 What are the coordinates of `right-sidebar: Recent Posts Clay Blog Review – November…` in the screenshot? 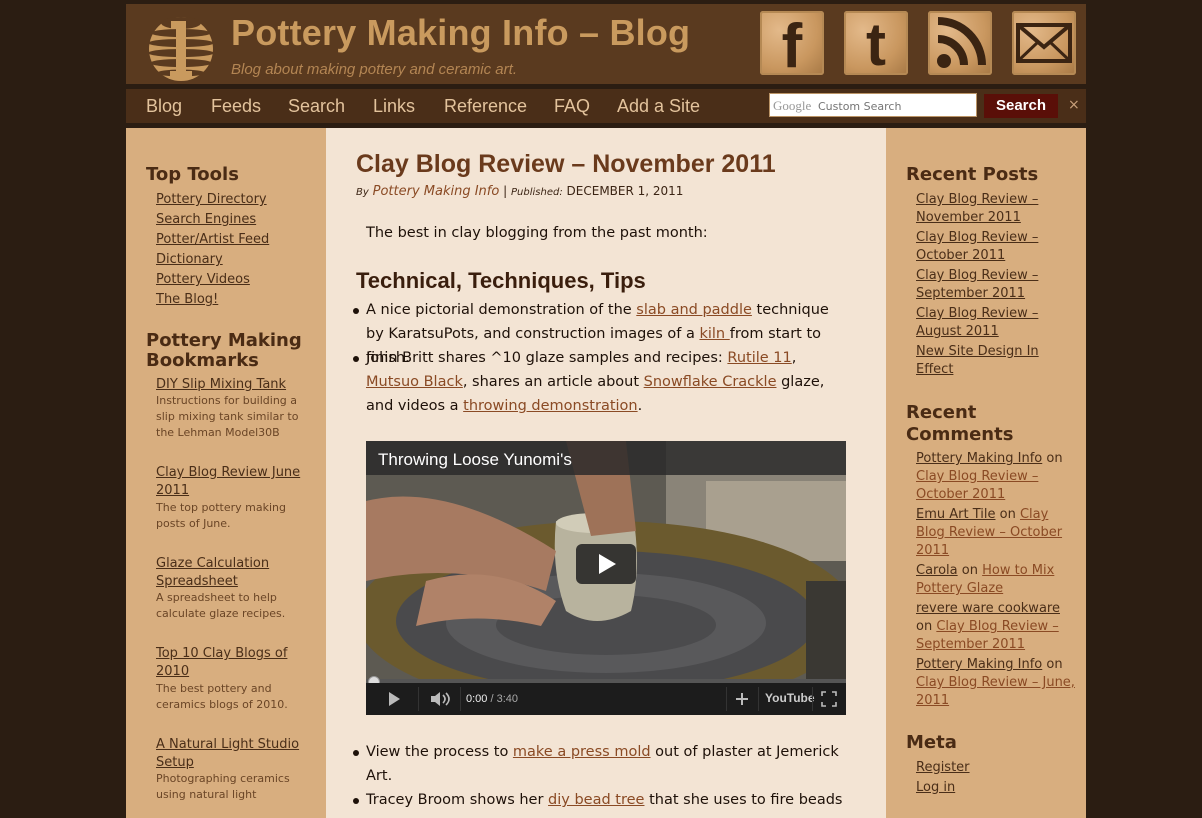 It's located at (986, 473).